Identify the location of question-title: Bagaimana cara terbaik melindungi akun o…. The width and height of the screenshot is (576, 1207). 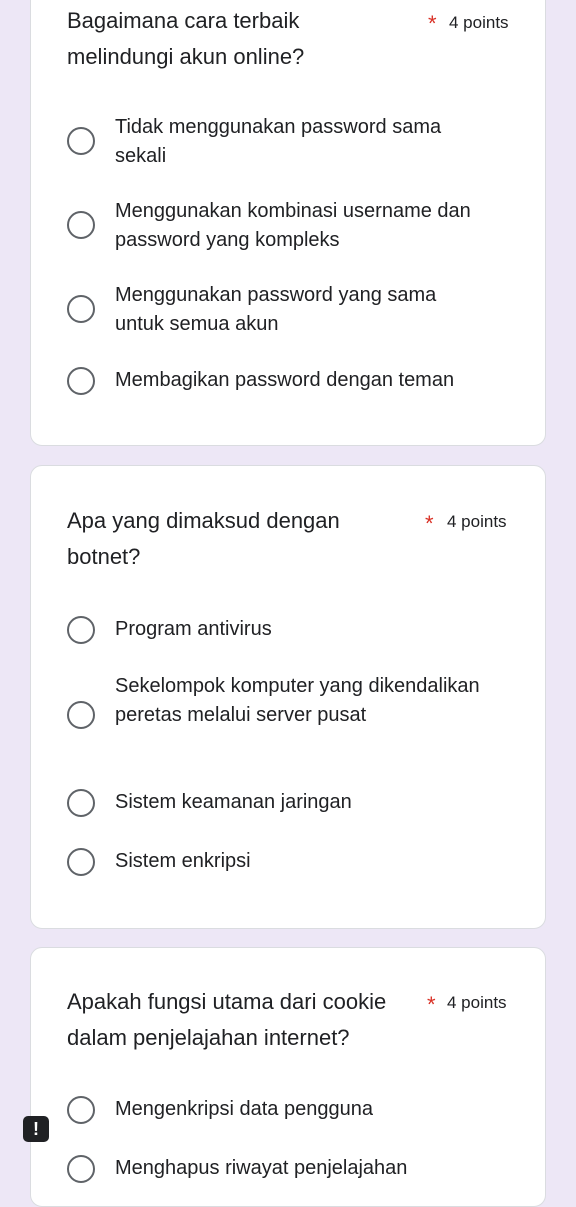
(186, 38).